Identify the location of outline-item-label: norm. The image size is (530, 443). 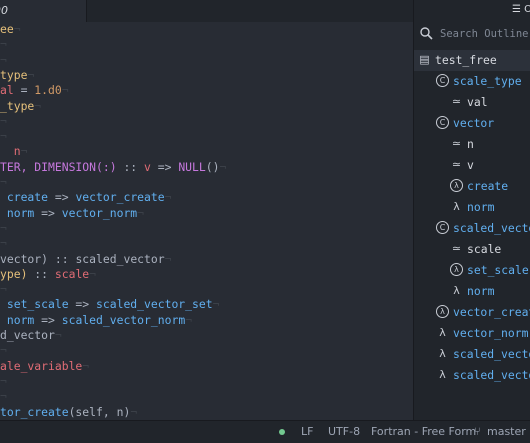
(481, 207).